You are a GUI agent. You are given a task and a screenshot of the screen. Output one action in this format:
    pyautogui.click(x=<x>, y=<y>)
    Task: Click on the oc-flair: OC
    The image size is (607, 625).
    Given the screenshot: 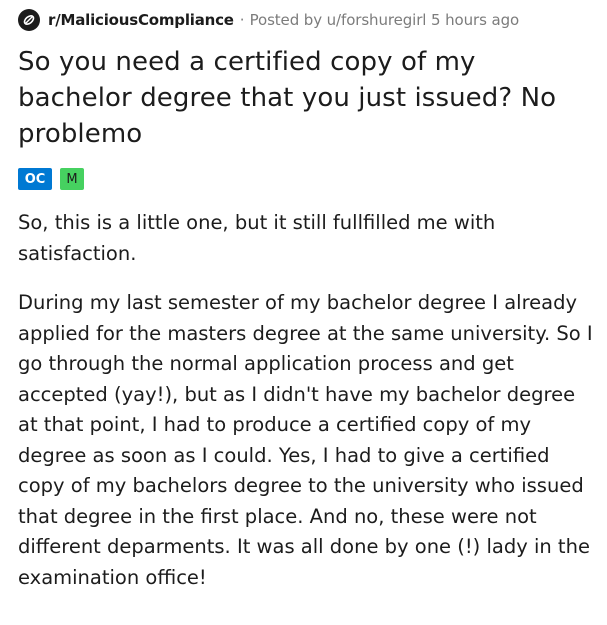 What is the action you would take?
    pyautogui.click(x=35, y=179)
    